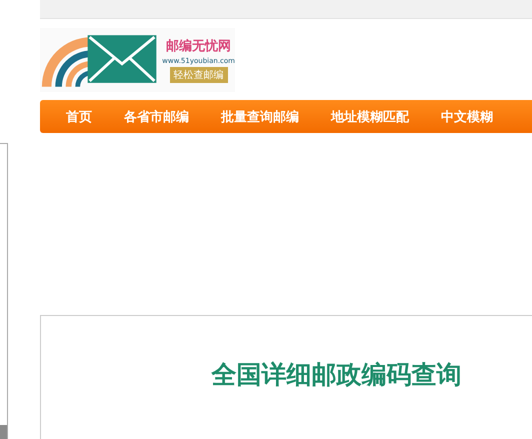 Image resolution: width=532 pixels, height=439 pixels. What do you see at coordinates (260, 117) in the screenshot?
I see `nav-link: 批量查询邮编` at bounding box center [260, 117].